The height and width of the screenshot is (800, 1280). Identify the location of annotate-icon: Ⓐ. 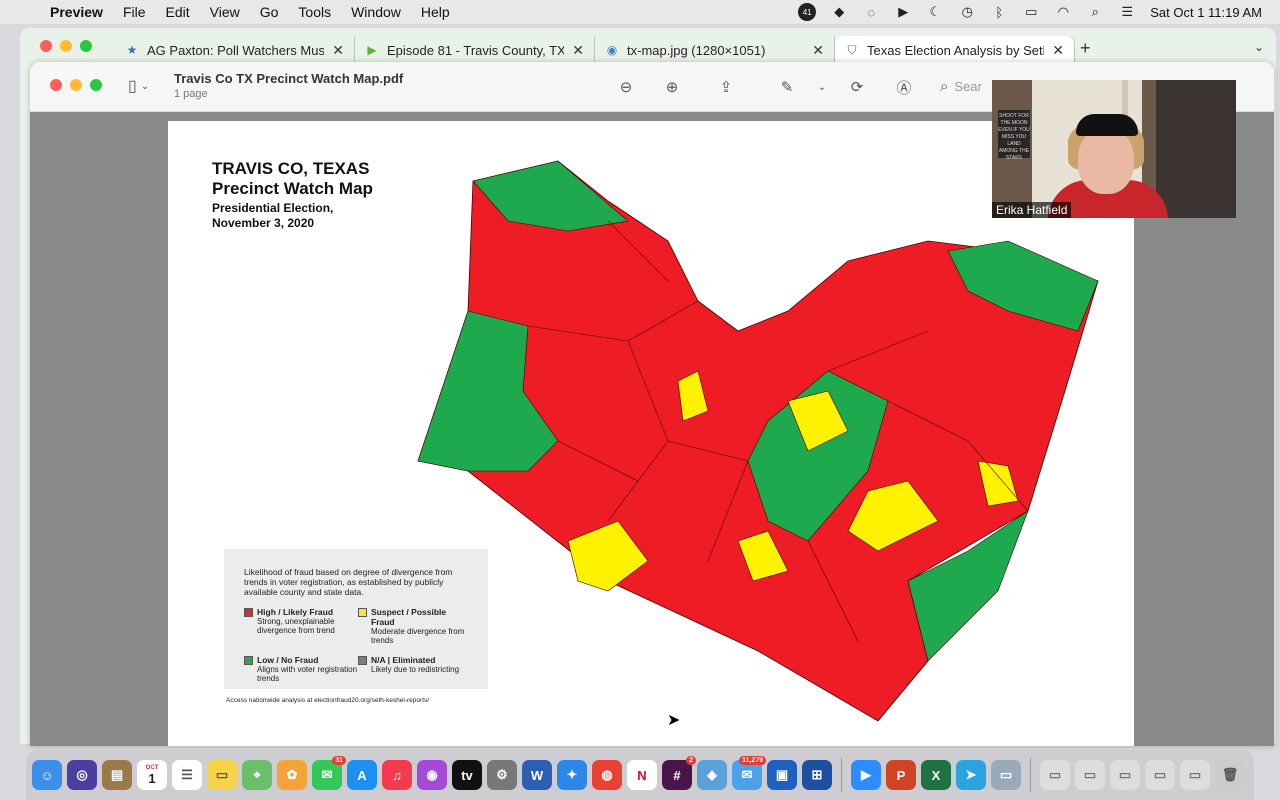
(904, 88).